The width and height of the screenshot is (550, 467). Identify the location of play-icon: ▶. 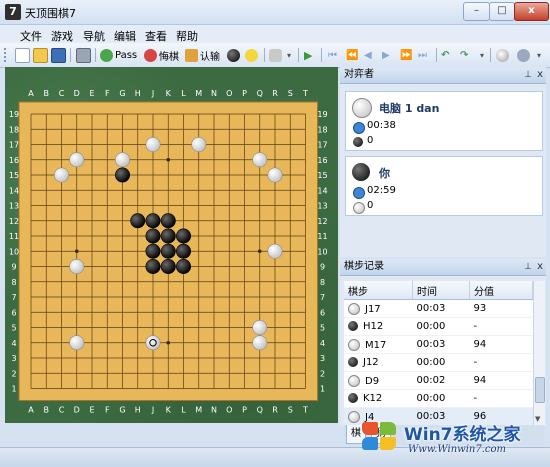
(308, 55).